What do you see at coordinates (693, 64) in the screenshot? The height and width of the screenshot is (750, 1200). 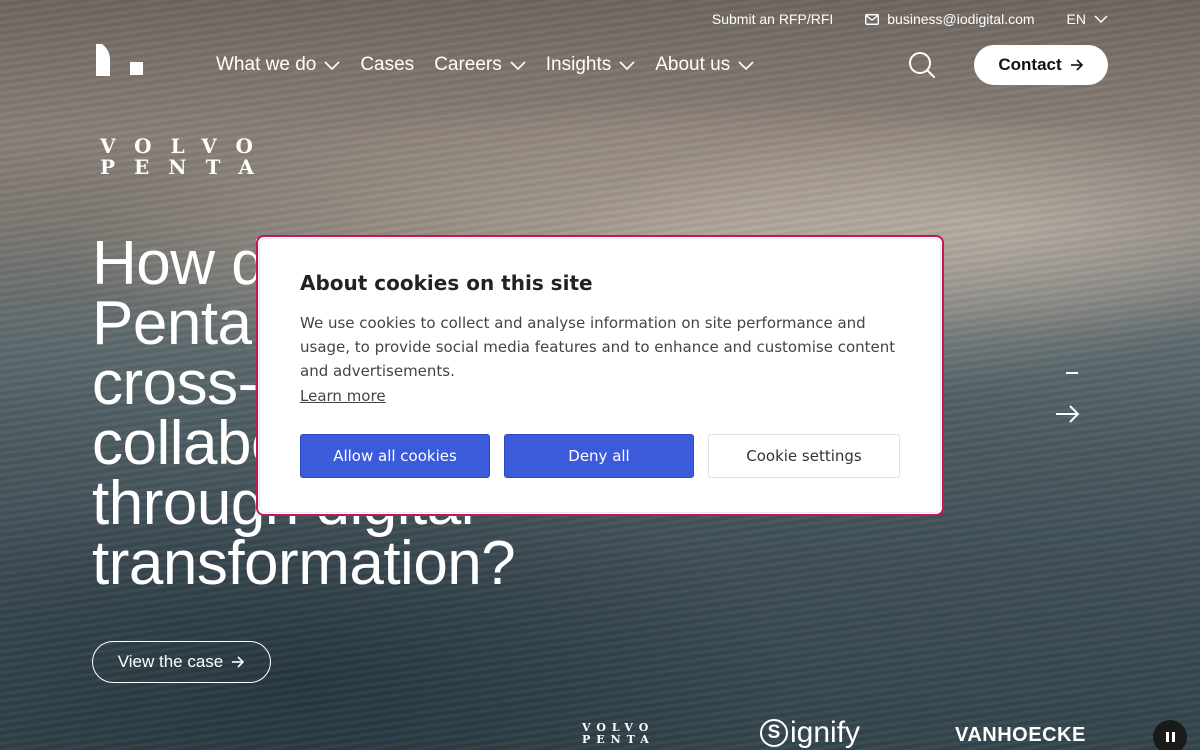 I see `nav-item-label: About us` at bounding box center [693, 64].